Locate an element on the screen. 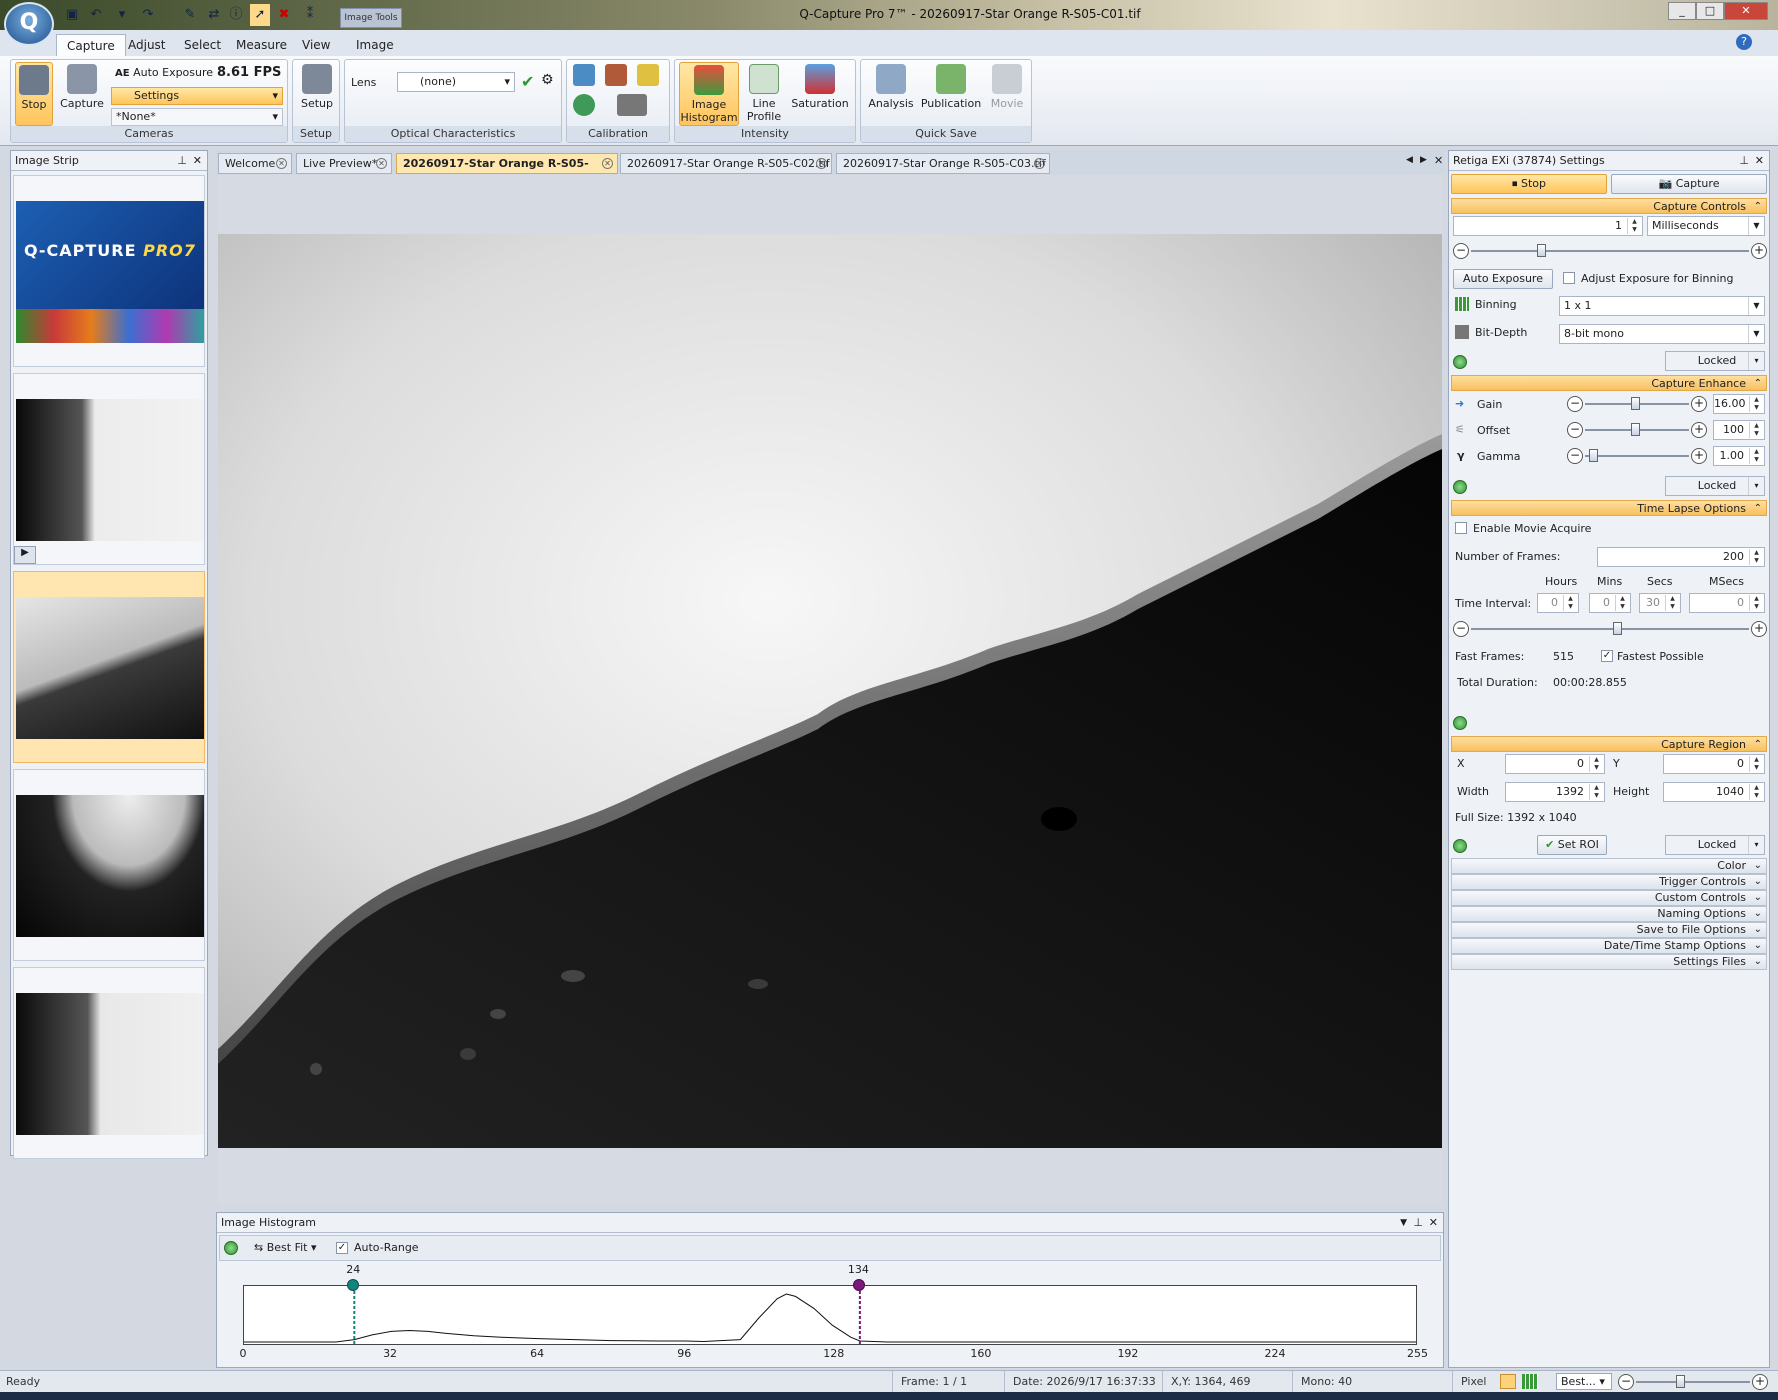 The height and width of the screenshot is (1400, 1778). saturation-button: Saturation is located at coordinates (820, 86).